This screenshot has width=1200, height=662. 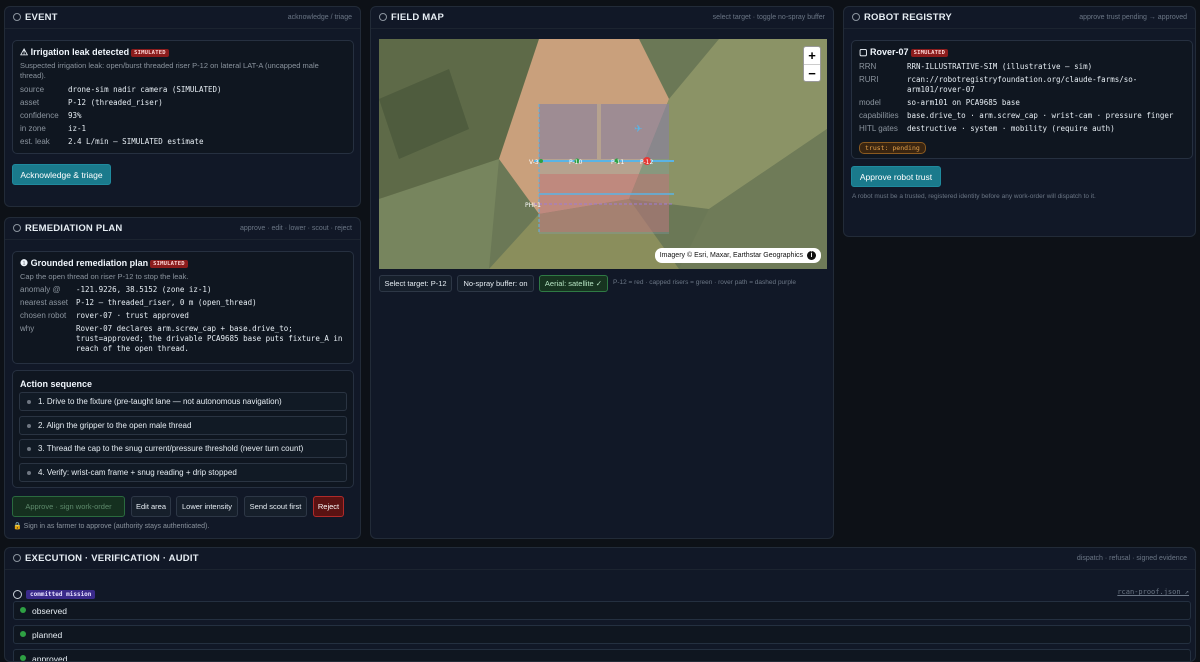 I want to click on field-label: est. leak, so click(x=44, y=142).